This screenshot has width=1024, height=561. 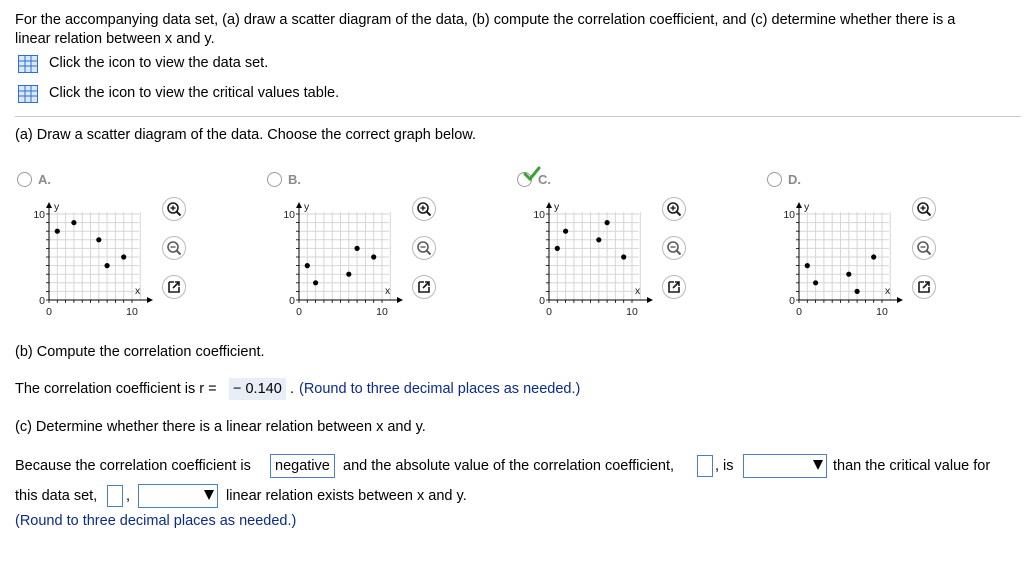 I want to click on critical-value-input, so click(x=115, y=496).